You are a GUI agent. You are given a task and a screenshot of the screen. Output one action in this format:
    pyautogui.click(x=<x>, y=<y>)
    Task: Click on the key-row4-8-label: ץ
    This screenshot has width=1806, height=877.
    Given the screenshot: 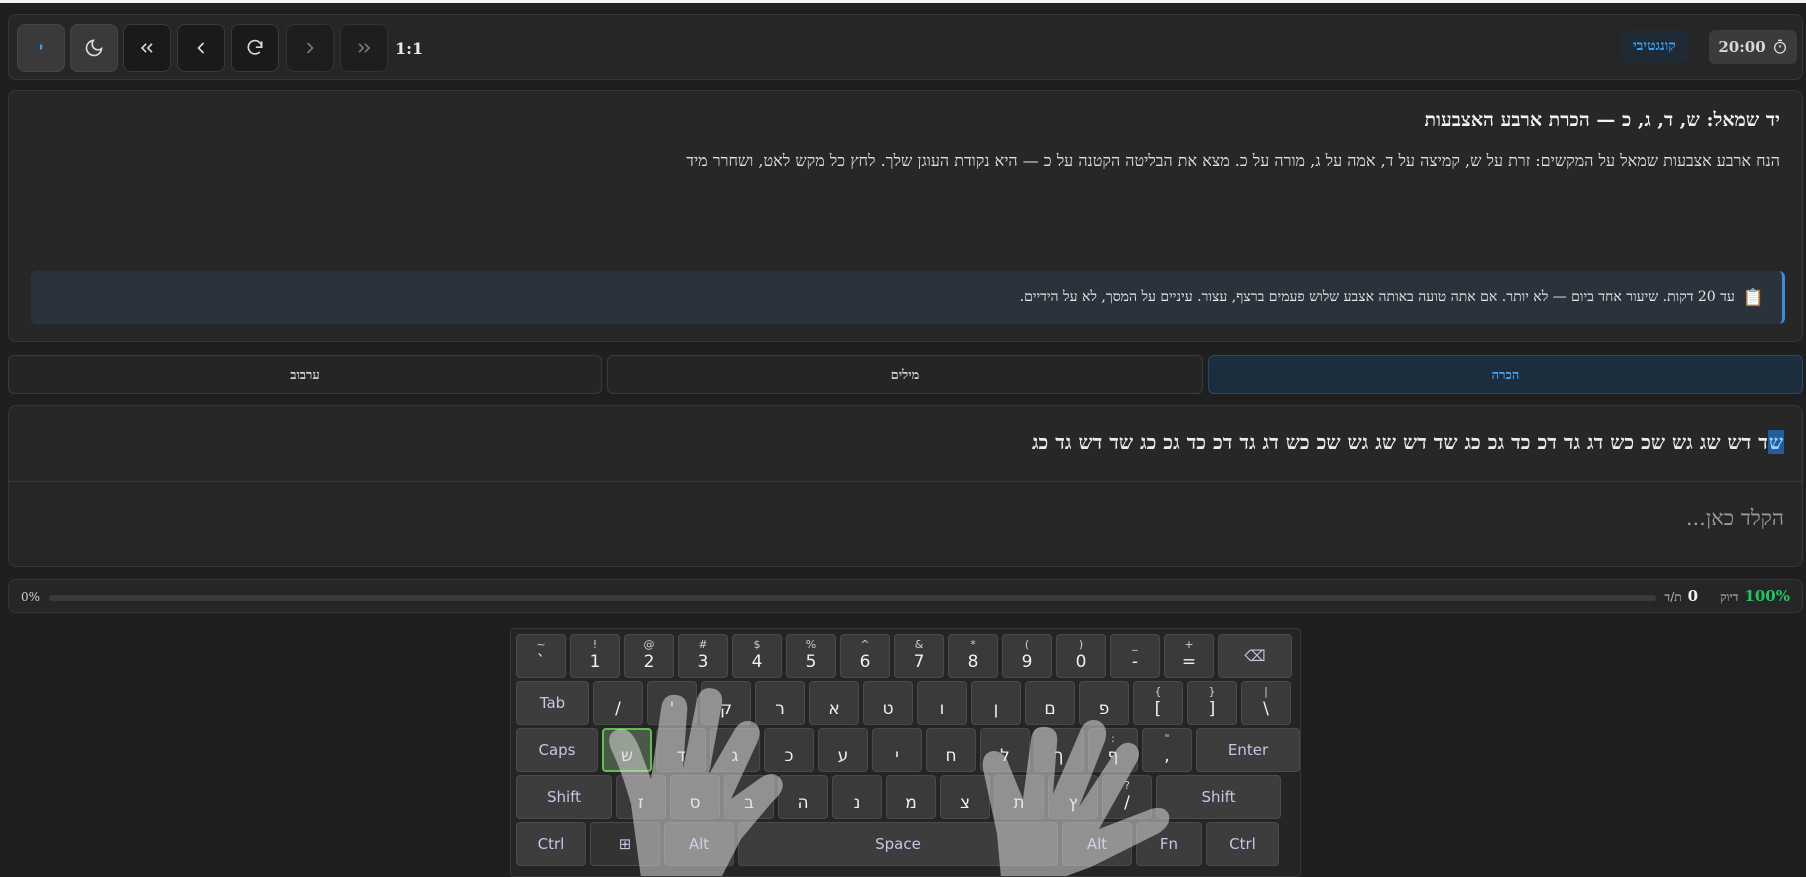 What is the action you would take?
    pyautogui.click(x=1073, y=803)
    